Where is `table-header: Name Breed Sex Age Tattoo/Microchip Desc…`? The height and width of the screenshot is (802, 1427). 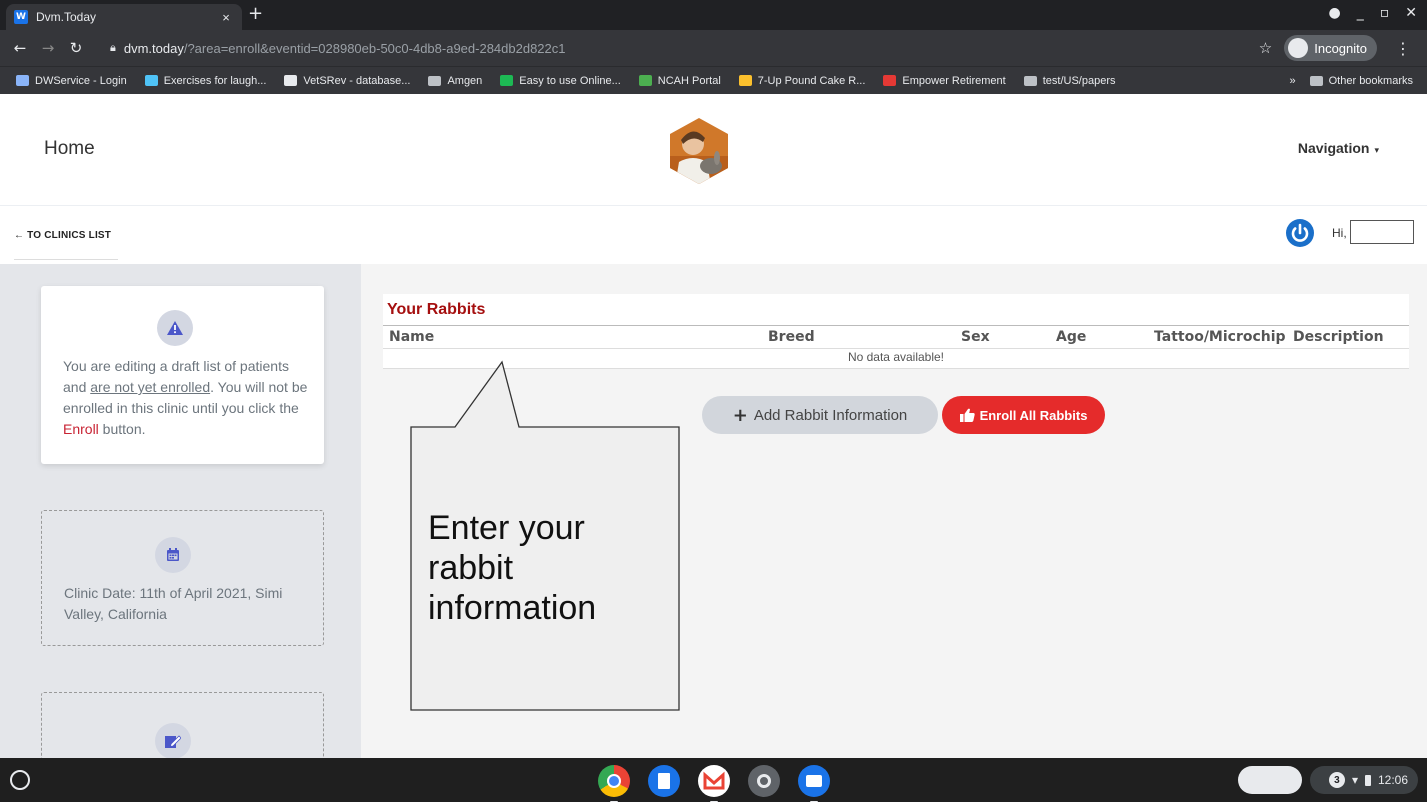 table-header: Name Breed Sex Age Tattoo/Microchip Desc… is located at coordinates (896, 337).